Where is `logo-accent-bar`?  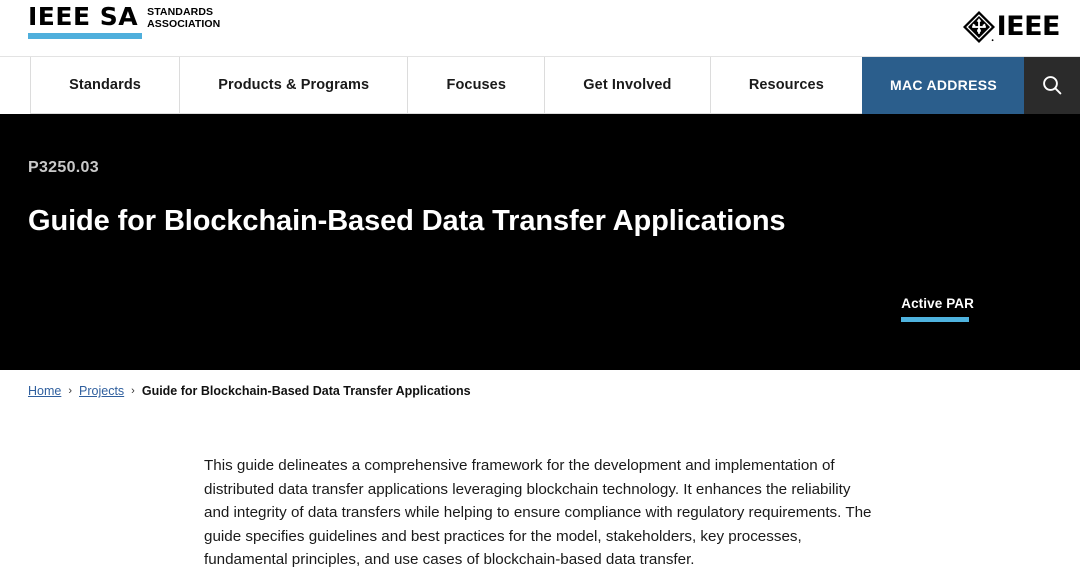
logo-accent-bar is located at coordinates (85, 36).